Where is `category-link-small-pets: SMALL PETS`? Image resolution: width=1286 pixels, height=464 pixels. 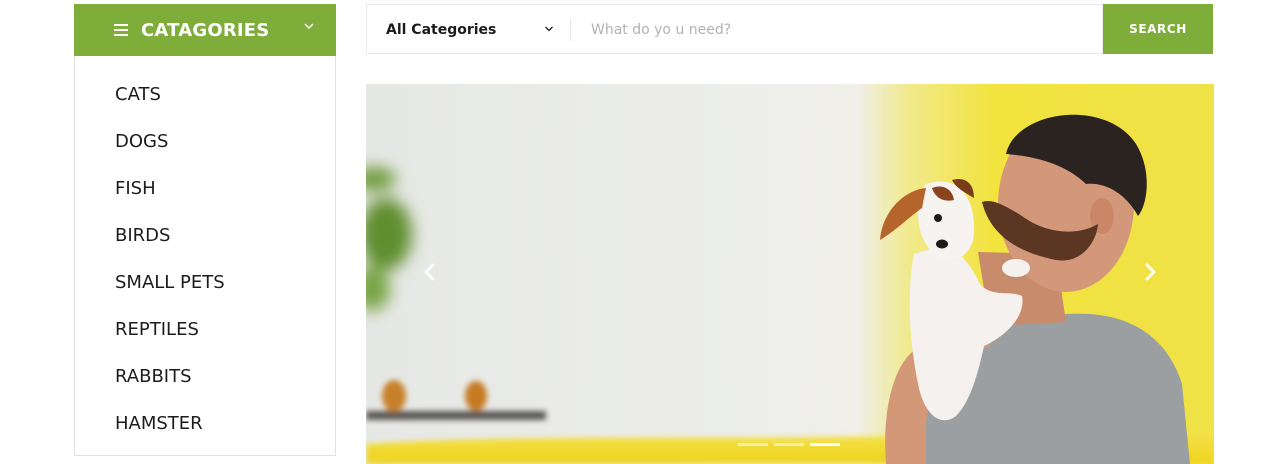
category-link-small-pets: SMALL PETS is located at coordinates (205, 282).